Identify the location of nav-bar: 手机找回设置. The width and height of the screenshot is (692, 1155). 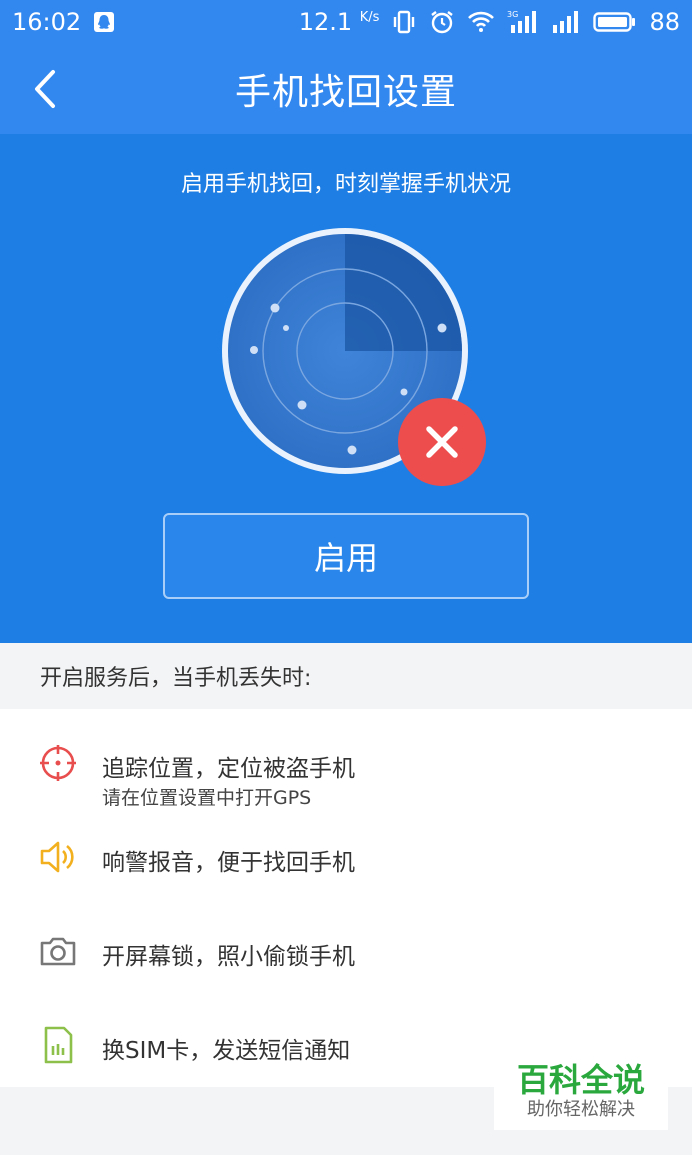
(346, 89).